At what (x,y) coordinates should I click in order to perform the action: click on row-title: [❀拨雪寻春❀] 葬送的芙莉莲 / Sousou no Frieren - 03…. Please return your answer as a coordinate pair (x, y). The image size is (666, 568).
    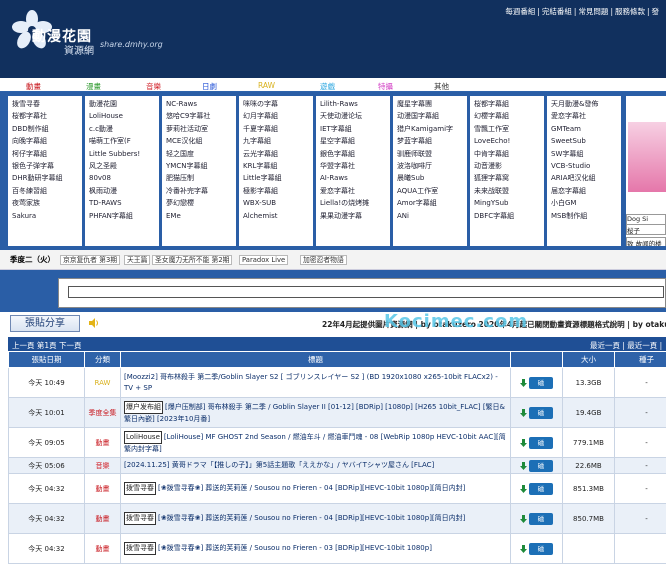
    Looking at the image, I should click on (295, 548).